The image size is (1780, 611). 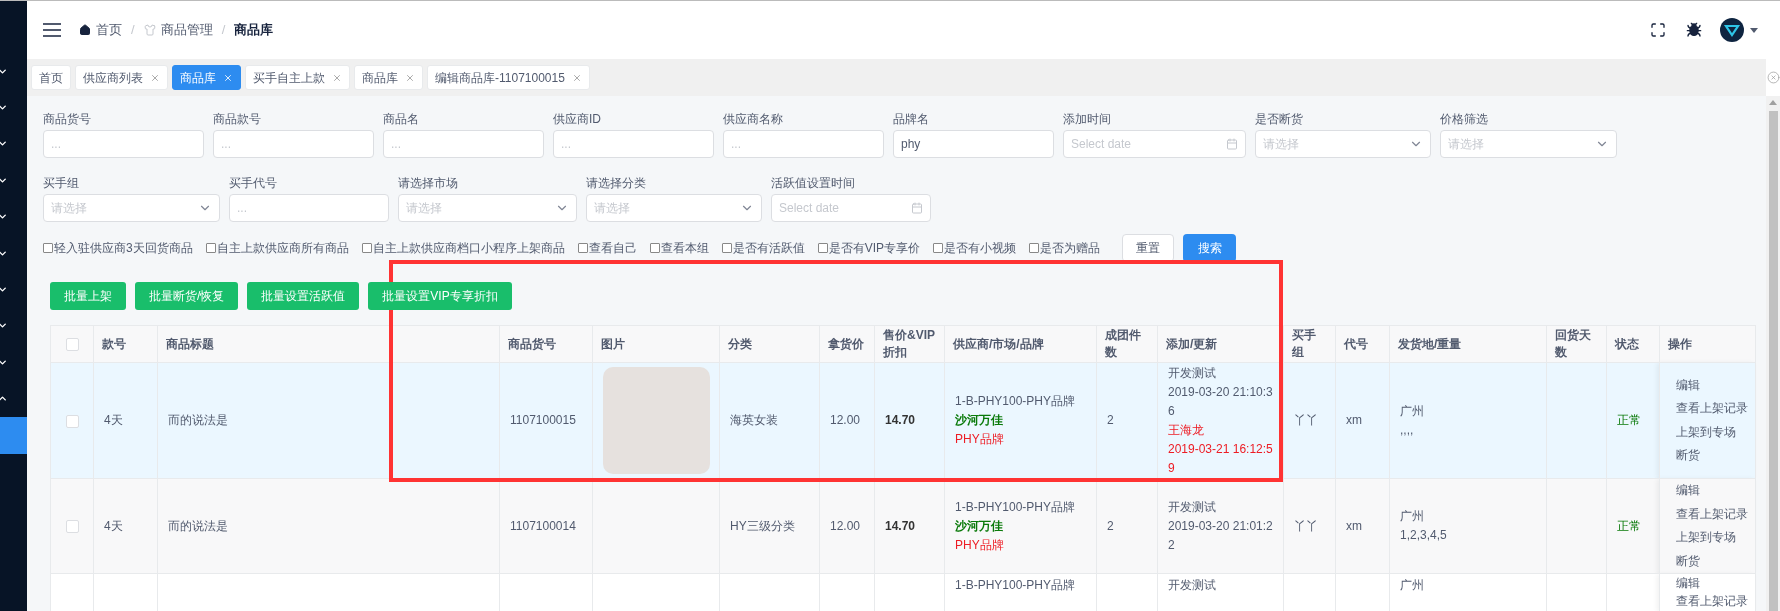 I want to click on filter-checkbox: 自主上款供应商档口小程序上架商品, so click(x=463, y=248).